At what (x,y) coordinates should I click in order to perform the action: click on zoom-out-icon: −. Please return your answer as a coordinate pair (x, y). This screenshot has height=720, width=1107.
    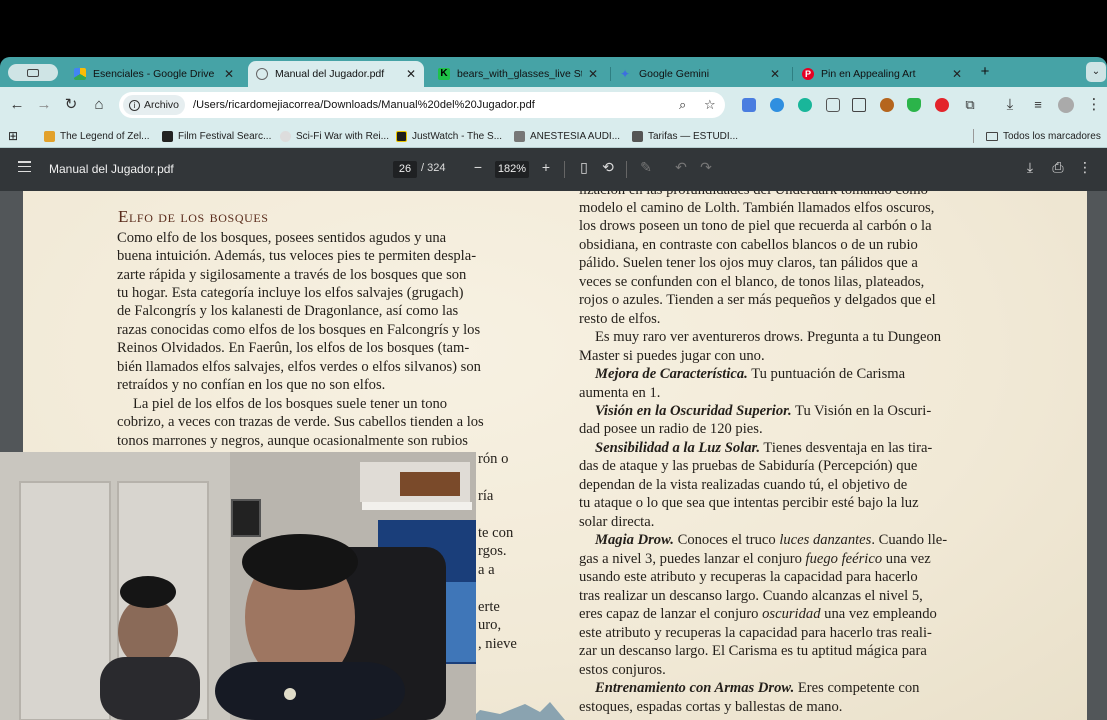
    Looking at the image, I should click on (478, 167).